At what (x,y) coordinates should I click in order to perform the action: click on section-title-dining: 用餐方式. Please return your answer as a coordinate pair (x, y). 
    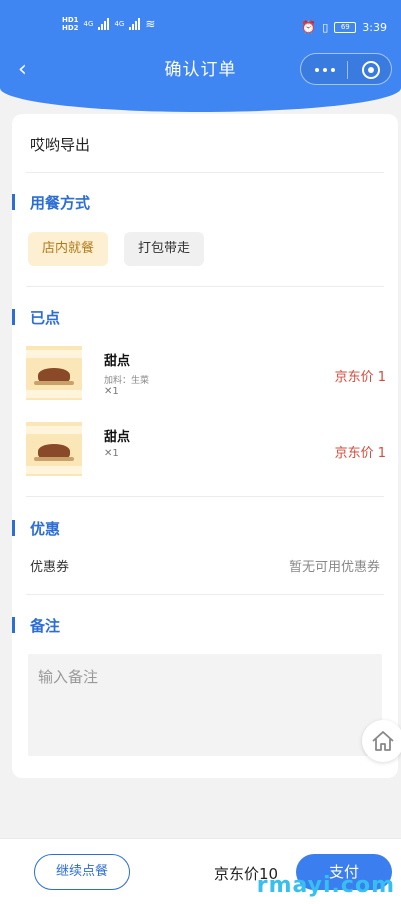
    Looking at the image, I should click on (51, 202).